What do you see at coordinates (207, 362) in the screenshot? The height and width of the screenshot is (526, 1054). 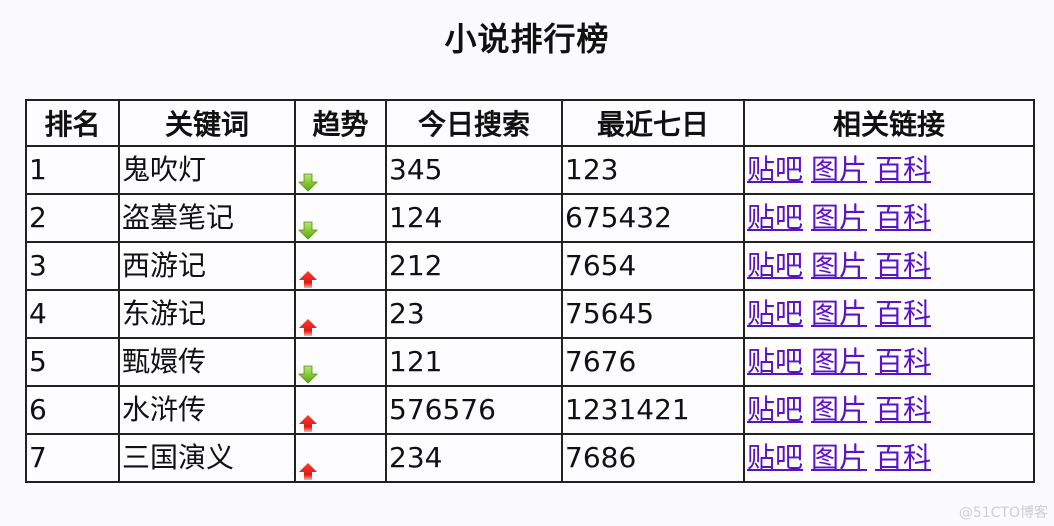 I see `keyword-cell: 甄嬛传` at bounding box center [207, 362].